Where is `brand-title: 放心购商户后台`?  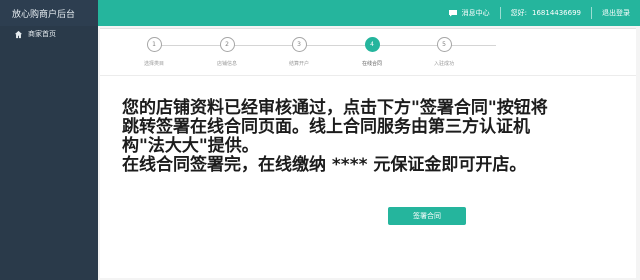
brand-title: 放心购商户后台 is located at coordinates (49, 13).